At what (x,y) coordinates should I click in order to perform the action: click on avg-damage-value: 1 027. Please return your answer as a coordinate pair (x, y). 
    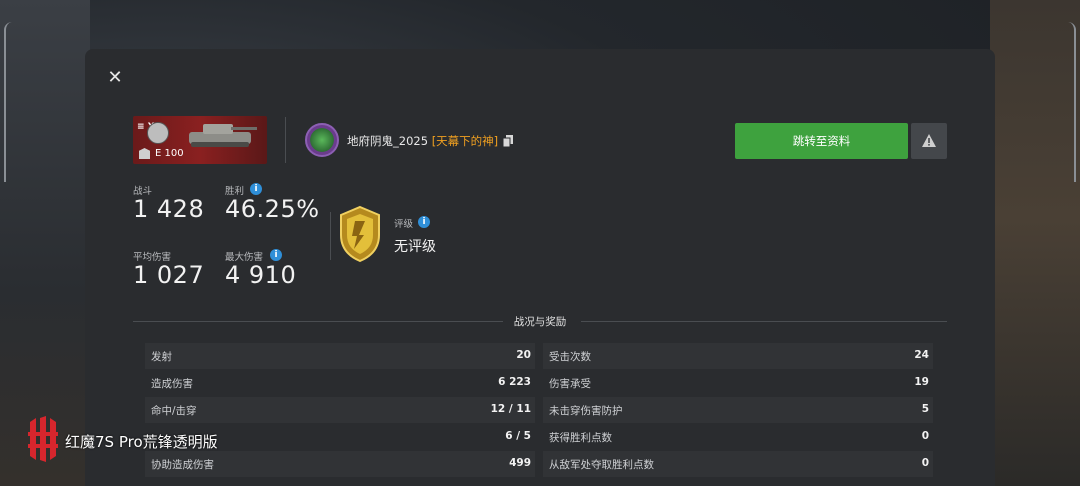
    Looking at the image, I should click on (169, 275).